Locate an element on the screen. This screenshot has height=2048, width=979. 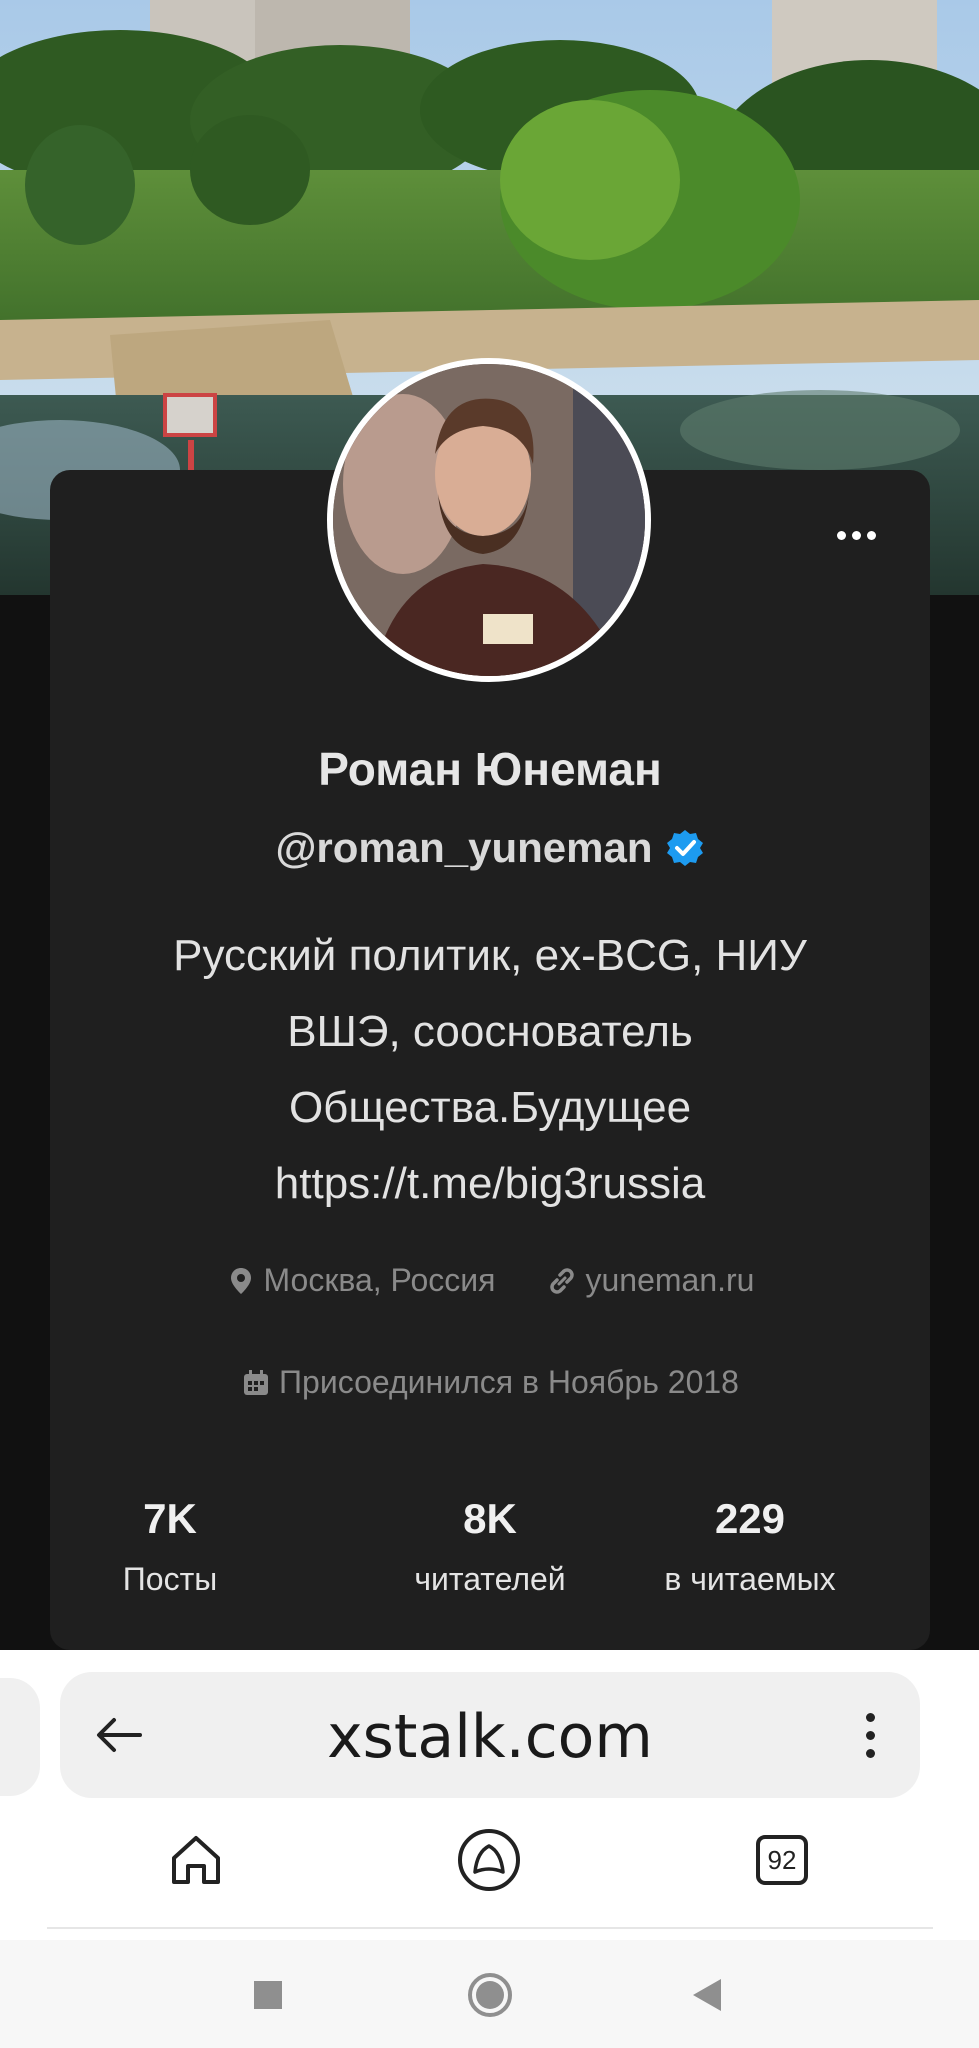
more-options-button is located at coordinates (856, 535).